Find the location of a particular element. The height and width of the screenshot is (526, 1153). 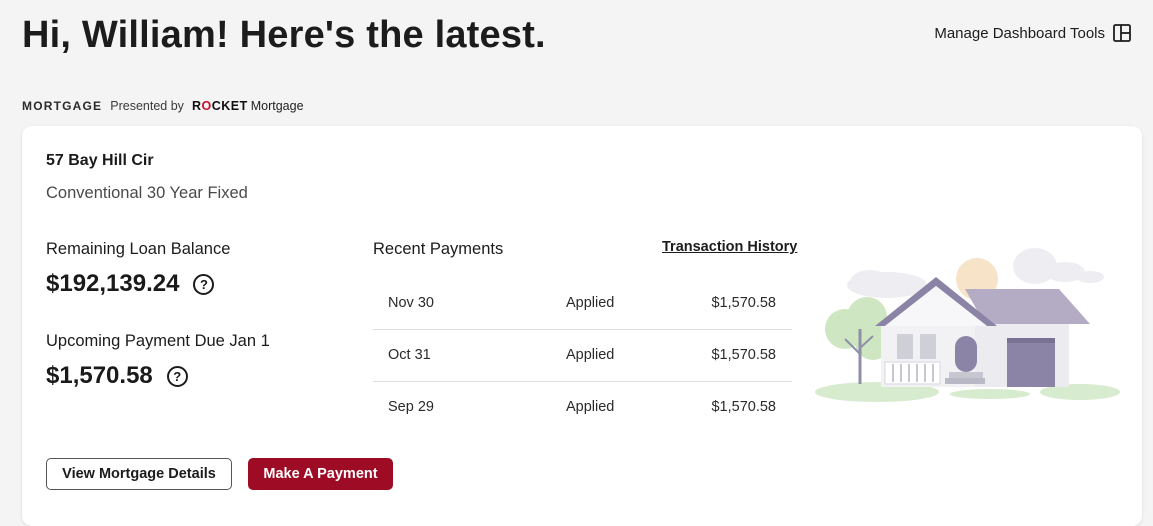

remaining-balance: $192,139.24 ? is located at coordinates (130, 284).